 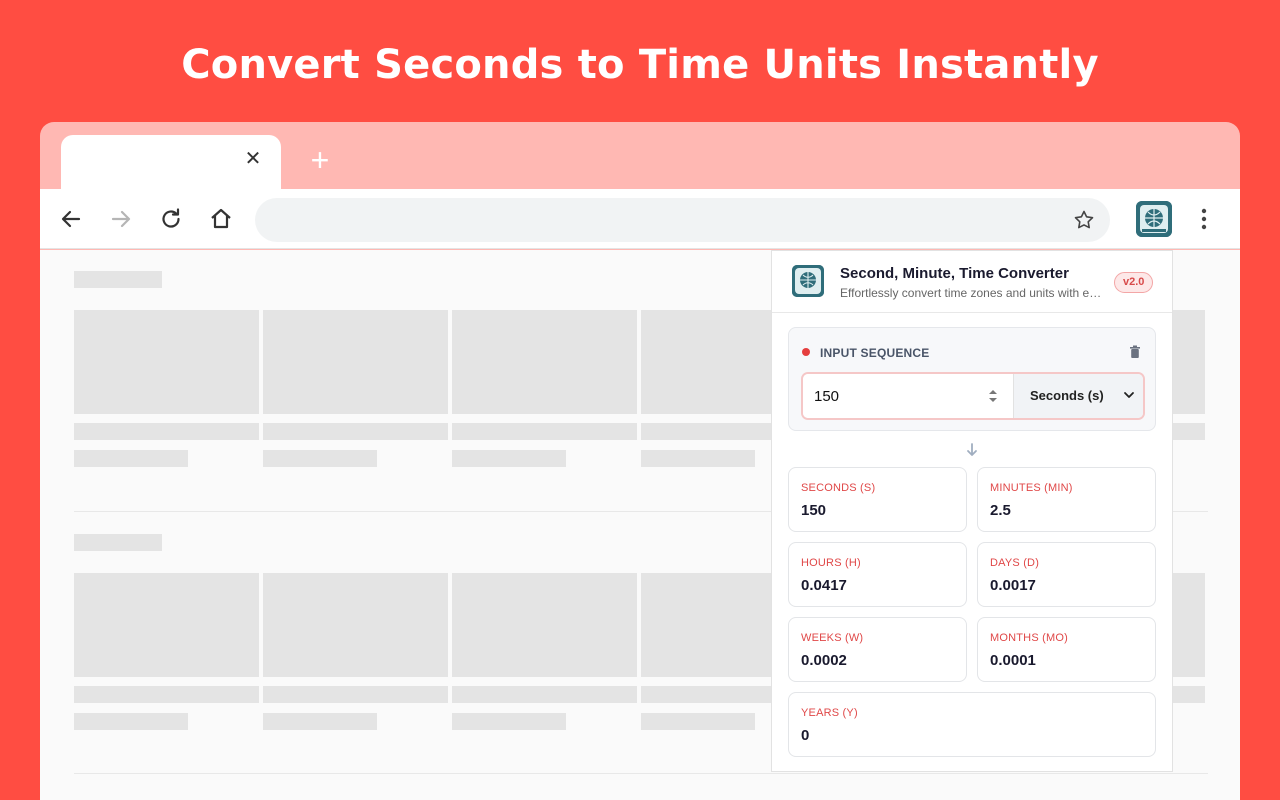 I want to click on address-text-placeholder, so click(x=372, y=220).